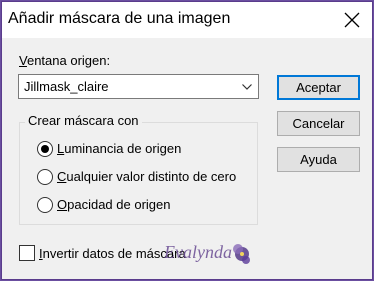 This screenshot has width=374, height=281. What do you see at coordinates (83, 120) in the screenshot?
I see `mask-source-group-legend: Crear máscara con` at bounding box center [83, 120].